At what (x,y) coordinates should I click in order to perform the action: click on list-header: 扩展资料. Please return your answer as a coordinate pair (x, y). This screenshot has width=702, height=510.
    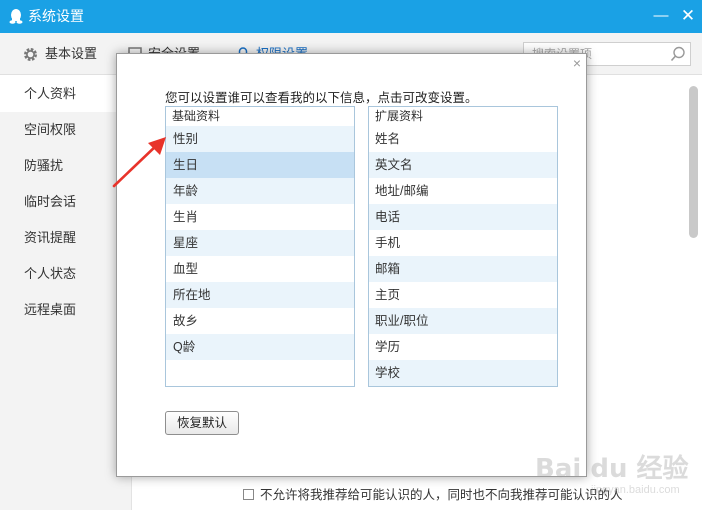
    Looking at the image, I should click on (399, 116).